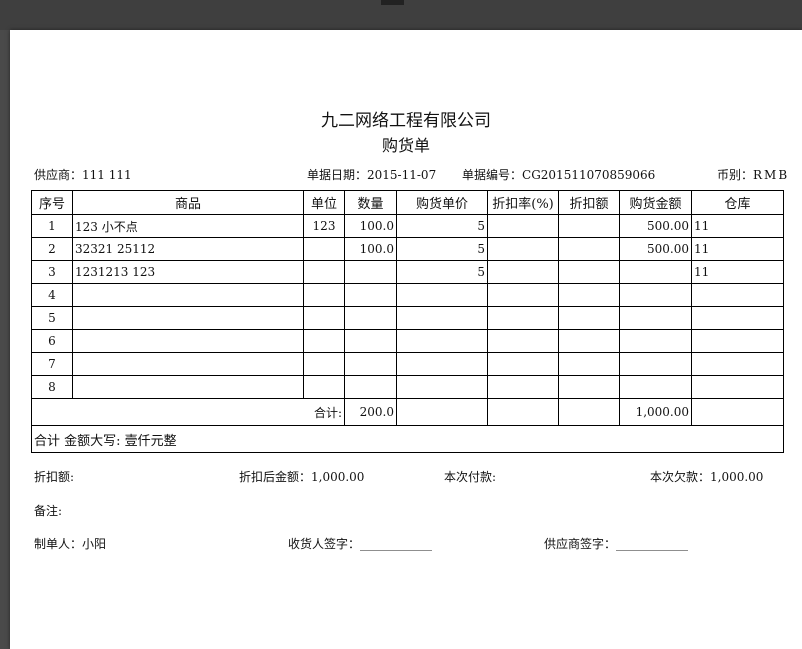 The image size is (802, 649). Describe the element at coordinates (324, 226) in the screenshot. I see `table-cell: 123` at that location.